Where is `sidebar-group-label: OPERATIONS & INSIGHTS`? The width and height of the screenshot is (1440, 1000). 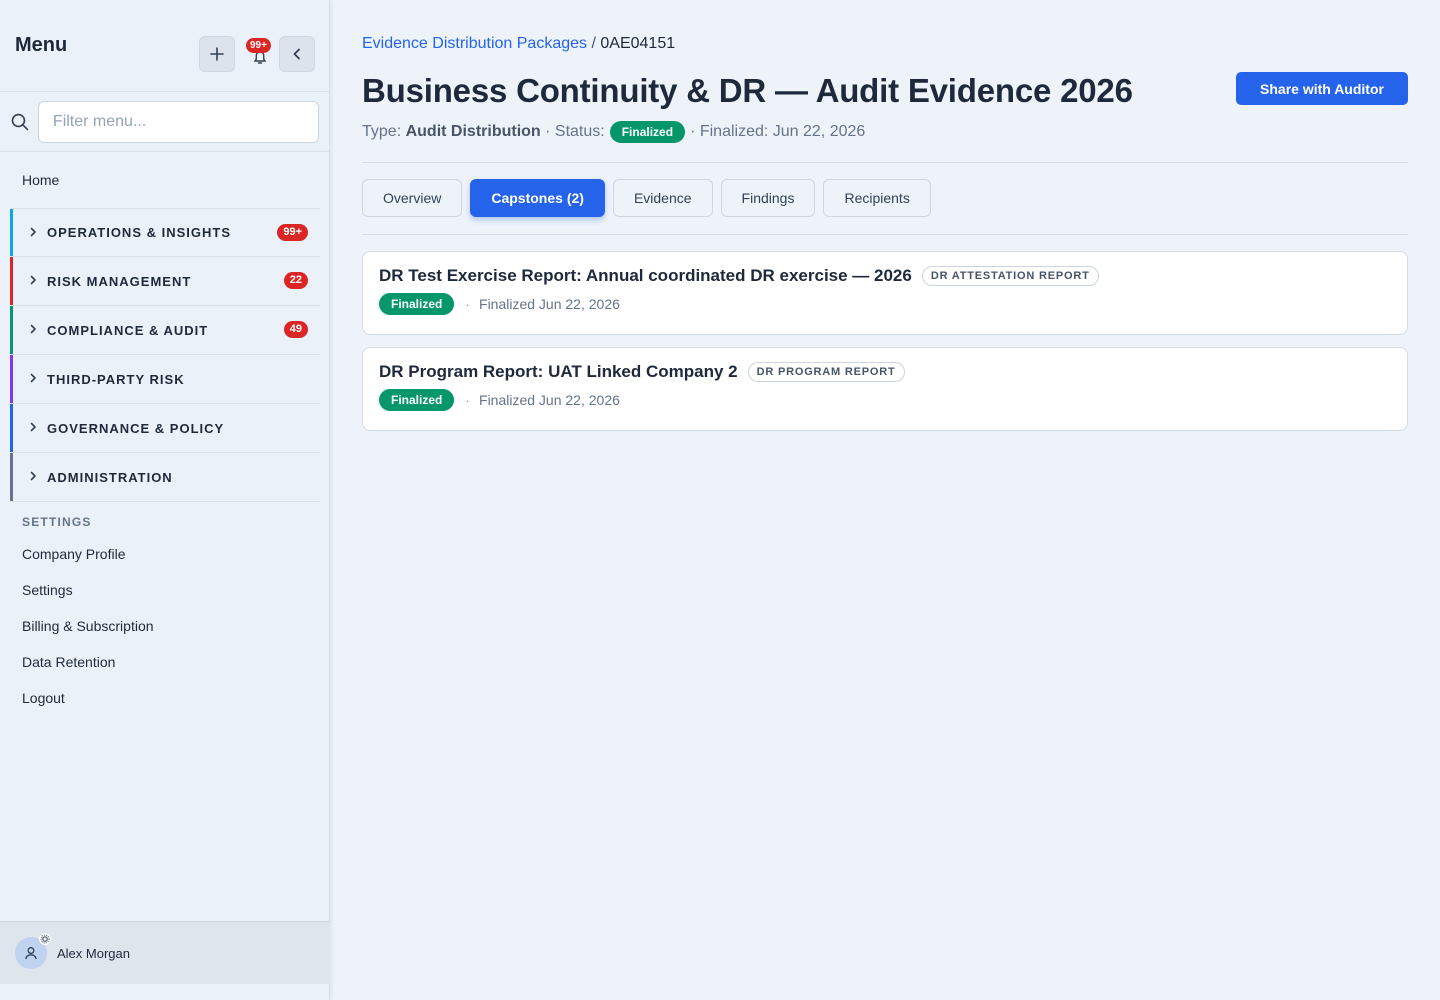 sidebar-group-label: OPERATIONS & INSIGHTS is located at coordinates (139, 232).